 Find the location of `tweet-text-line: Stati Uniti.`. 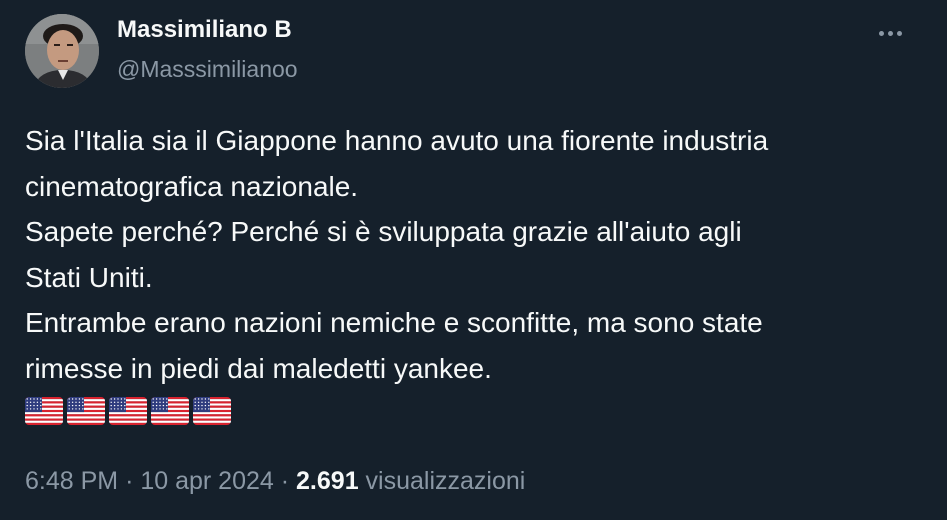

tweet-text-line: Stati Uniti. is located at coordinates (89, 277).